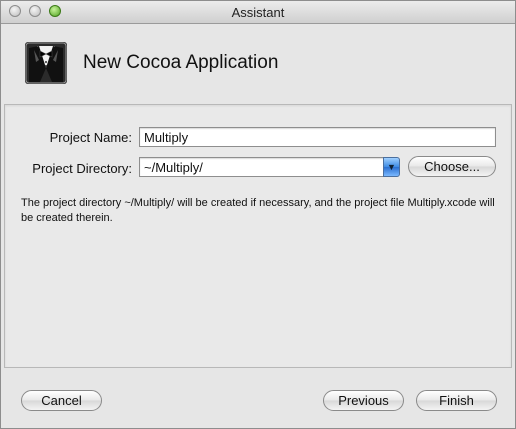 This screenshot has width=516, height=429. Describe the element at coordinates (46, 63) in the screenshot. I see `tuxedo-icon` at that location.